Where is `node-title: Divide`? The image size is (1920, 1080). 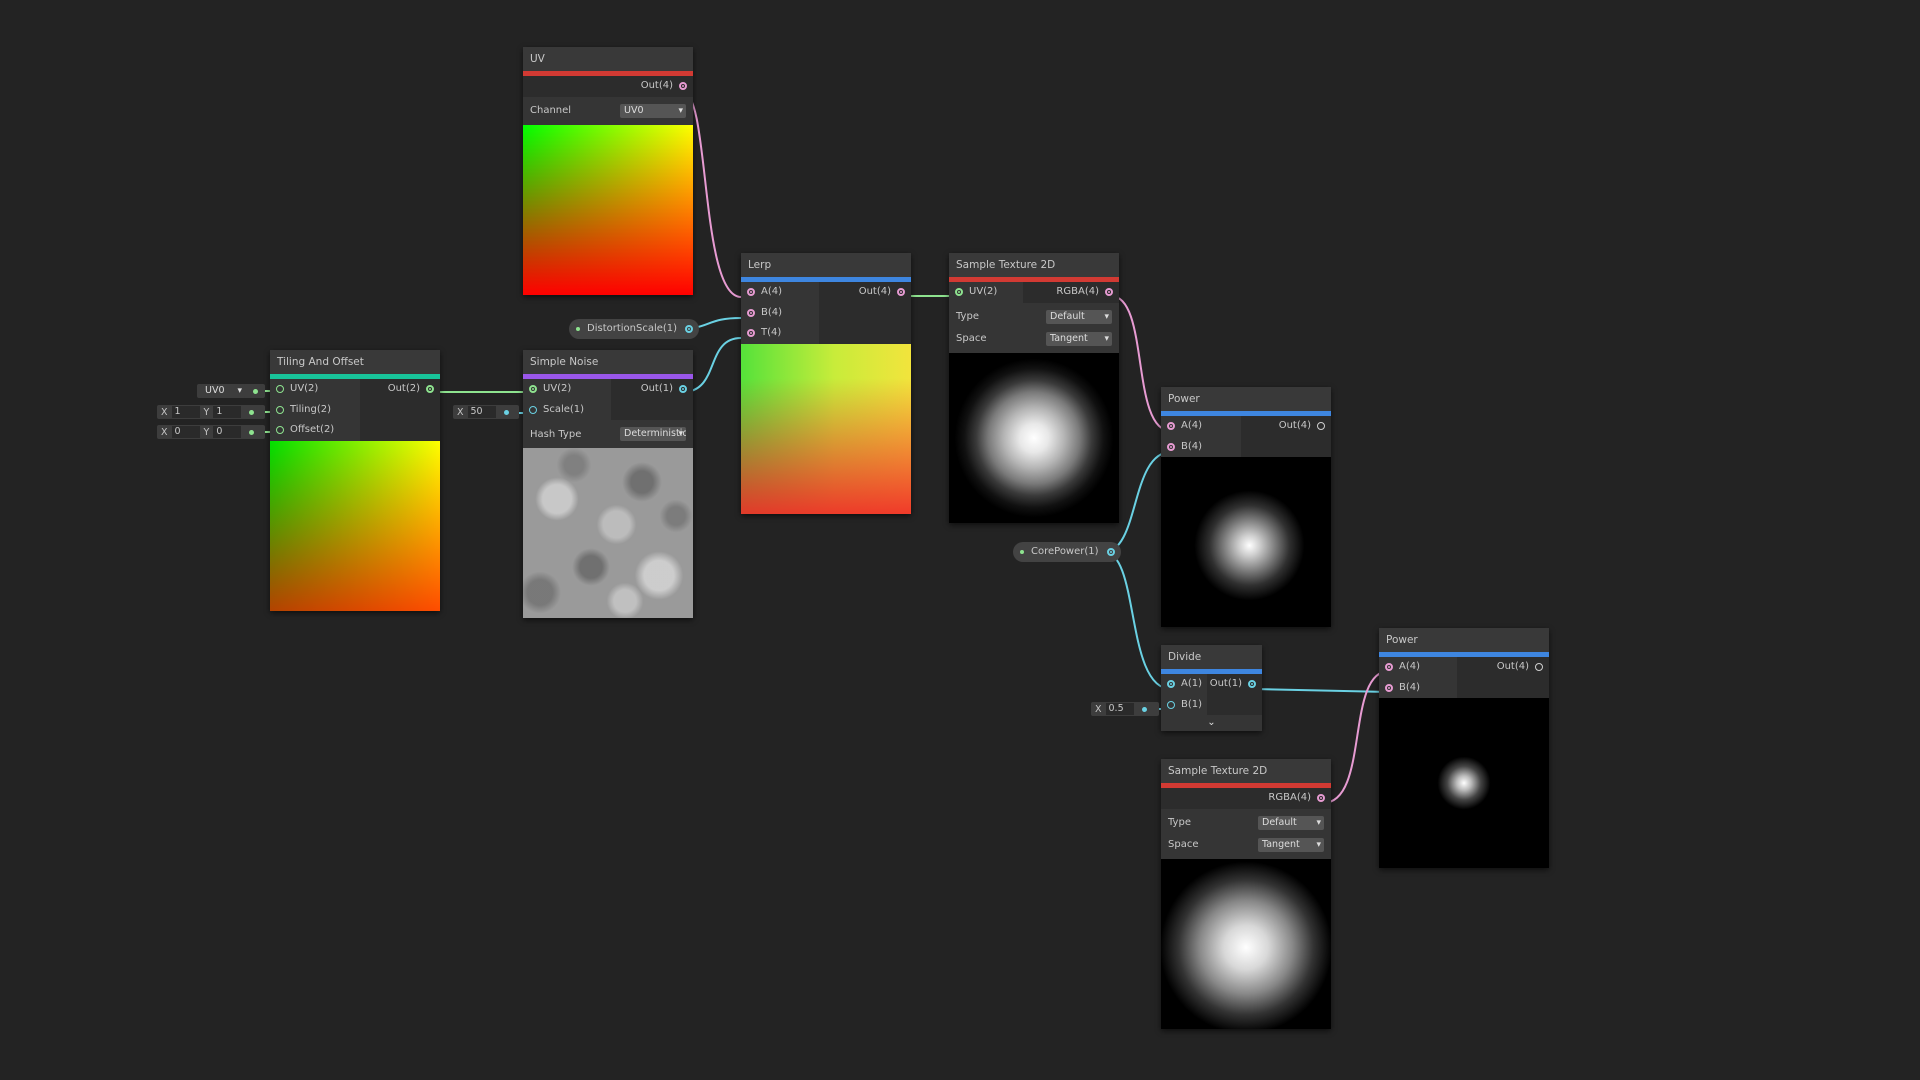 node-title: Divide is located at coordinates (1211, 657).